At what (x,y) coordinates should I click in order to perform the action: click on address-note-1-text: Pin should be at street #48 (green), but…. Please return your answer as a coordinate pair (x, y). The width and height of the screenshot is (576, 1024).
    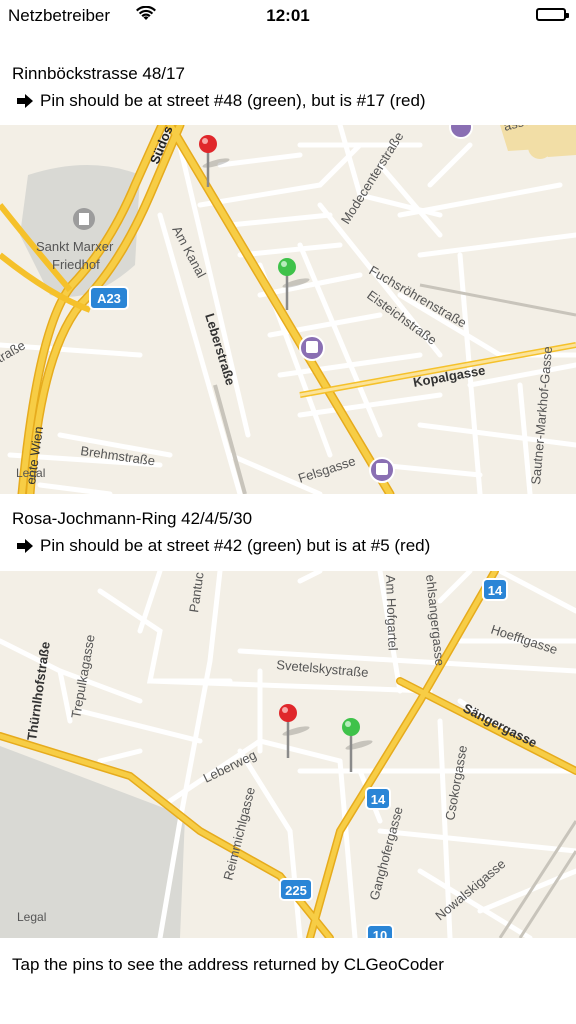
    Looking at the image, I should click on (233, 100).